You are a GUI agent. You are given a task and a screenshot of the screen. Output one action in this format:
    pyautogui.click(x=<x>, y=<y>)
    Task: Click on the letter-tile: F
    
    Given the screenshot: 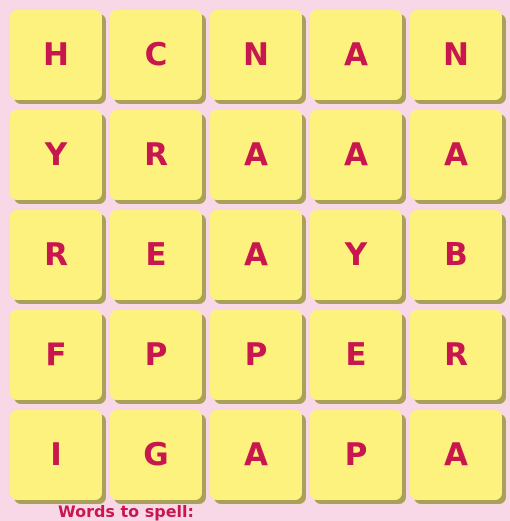 What is the action you would take?
    pyautogui.click(x=56, y=355)
    